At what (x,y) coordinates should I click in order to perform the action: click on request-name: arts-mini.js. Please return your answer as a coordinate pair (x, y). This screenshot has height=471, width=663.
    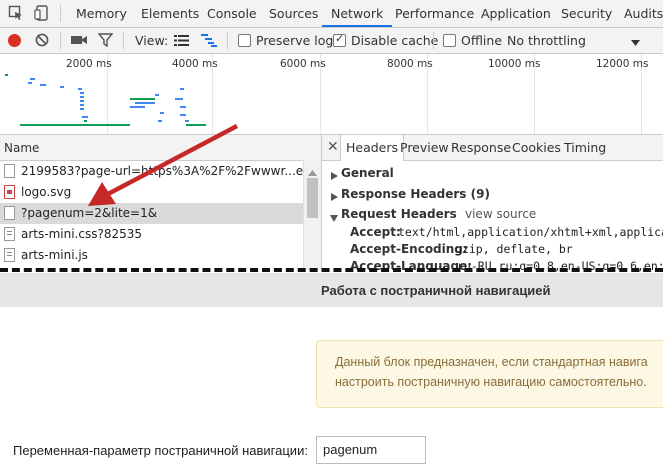
    Looking at the image, I should click on (54, 255).